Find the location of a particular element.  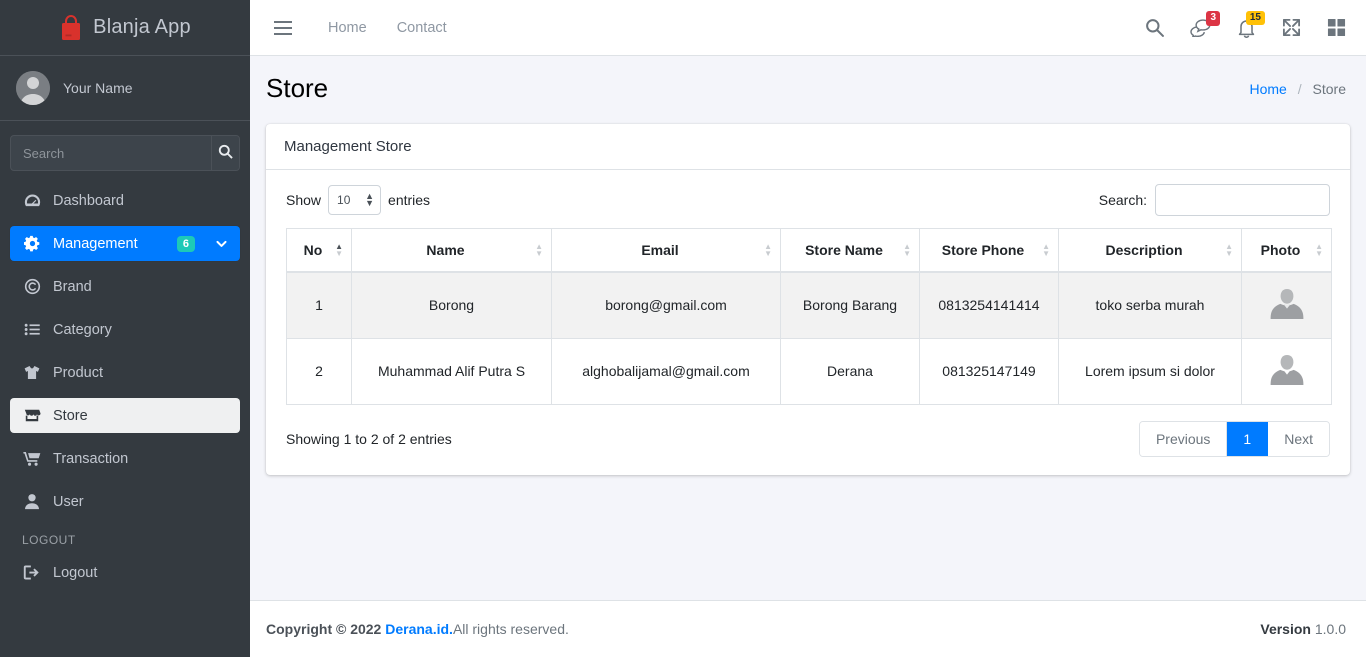

sidebar-item-label: User is located at coordinates (68, 501).